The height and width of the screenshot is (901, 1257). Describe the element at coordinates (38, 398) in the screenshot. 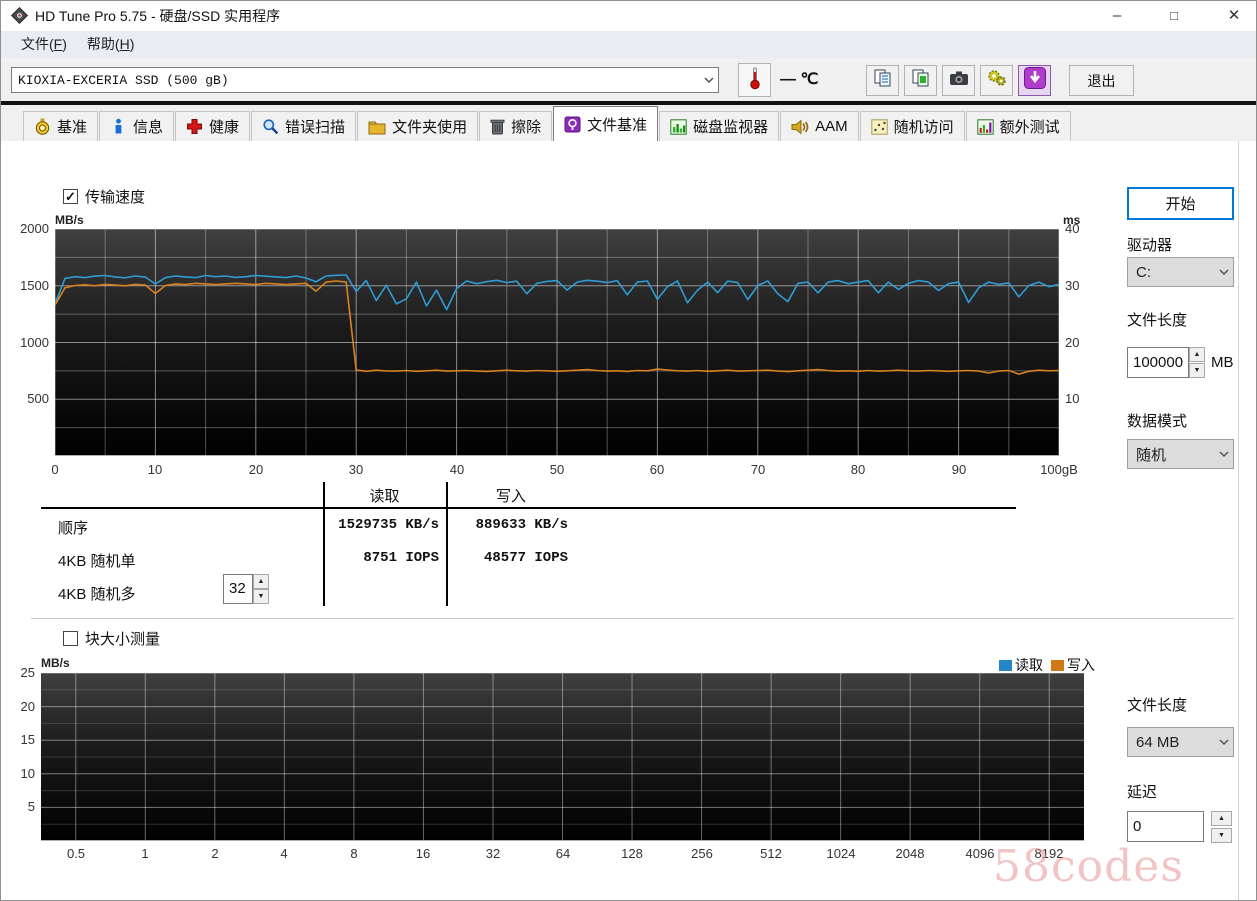

I see `axis-tick-label: 500` at that location.